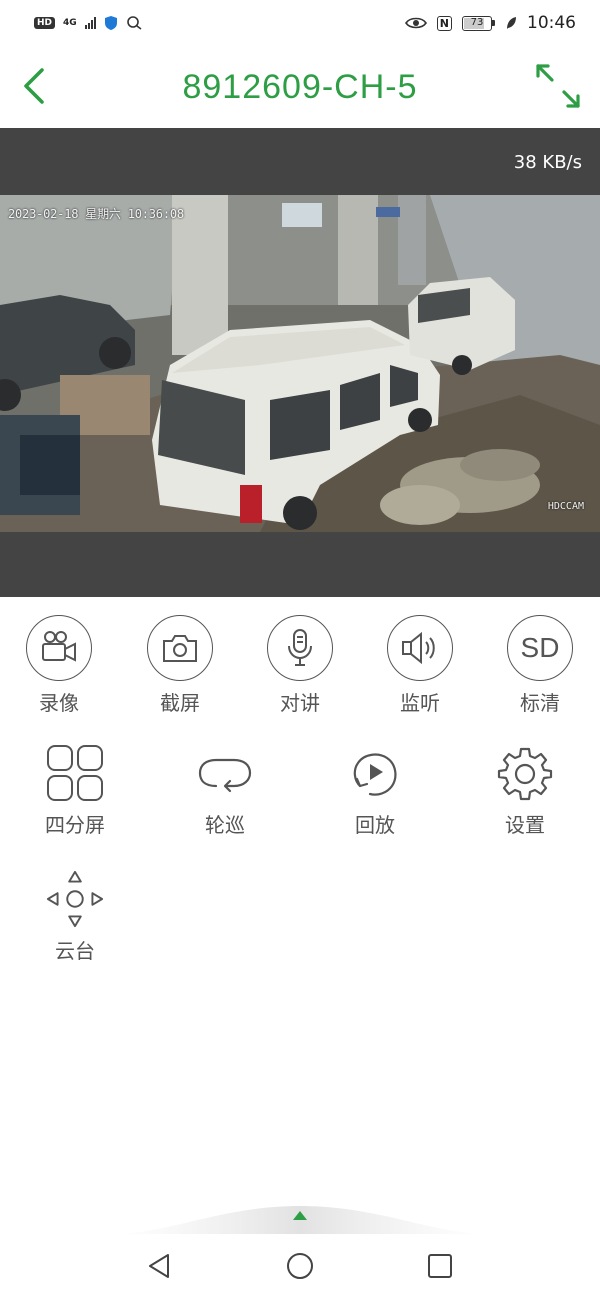 Image resolution: width=600 pixels, height=1297 pixels. I want to click on sd-quality-text: SD, so click(540, 647).